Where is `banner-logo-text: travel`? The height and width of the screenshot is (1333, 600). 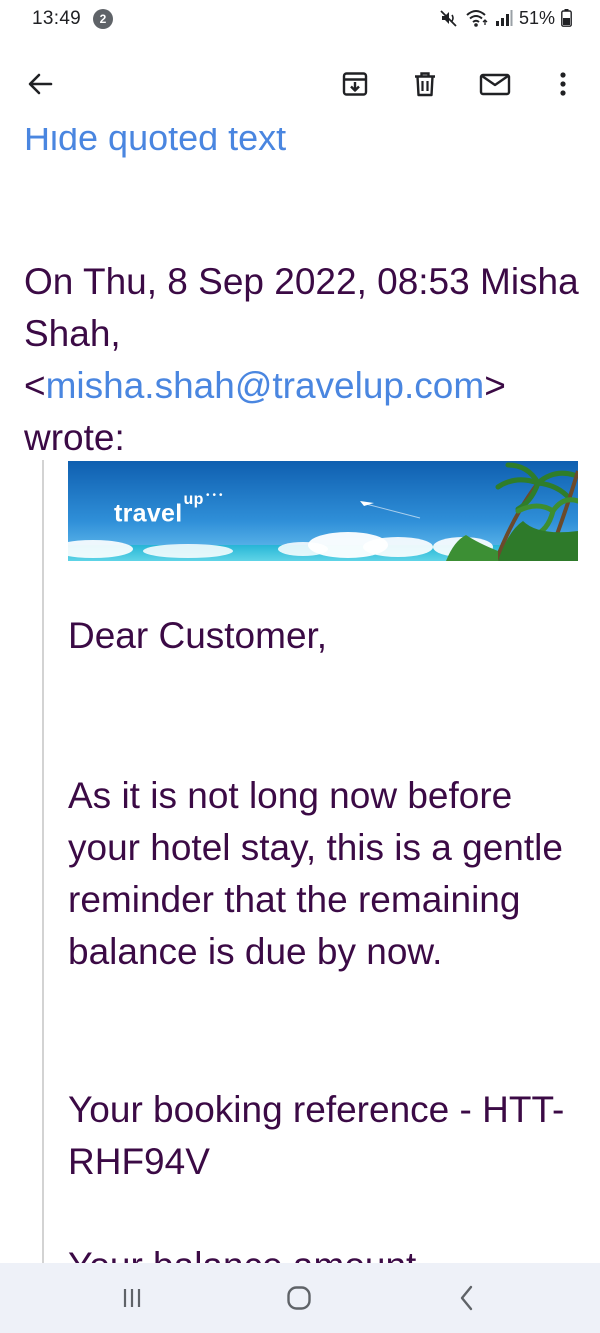 banner-logo-text: travel is located at coordinates (148, 513).